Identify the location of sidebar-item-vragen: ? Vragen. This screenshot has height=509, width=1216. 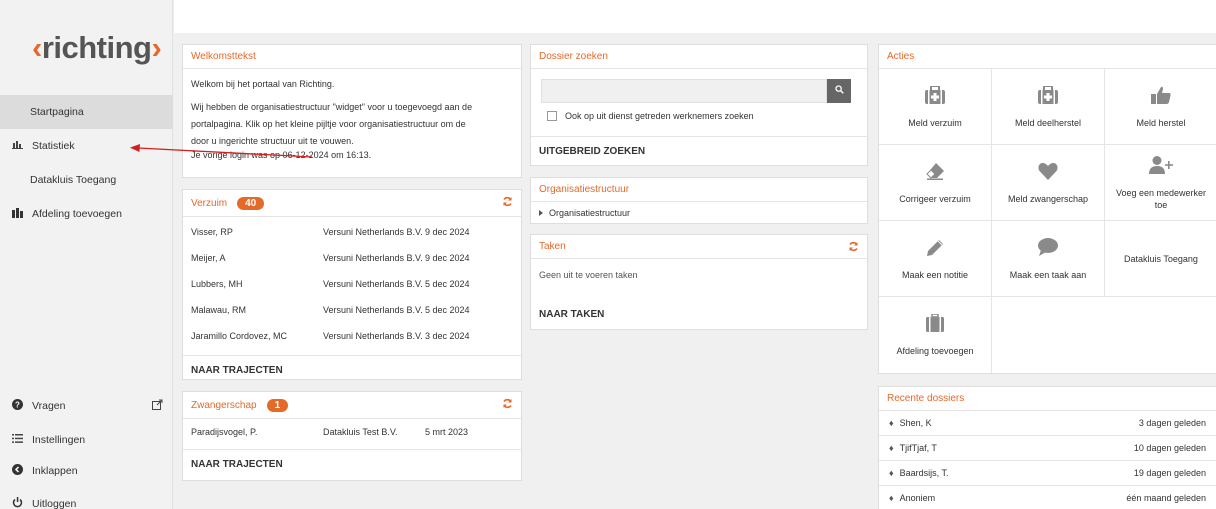
(86, 406).